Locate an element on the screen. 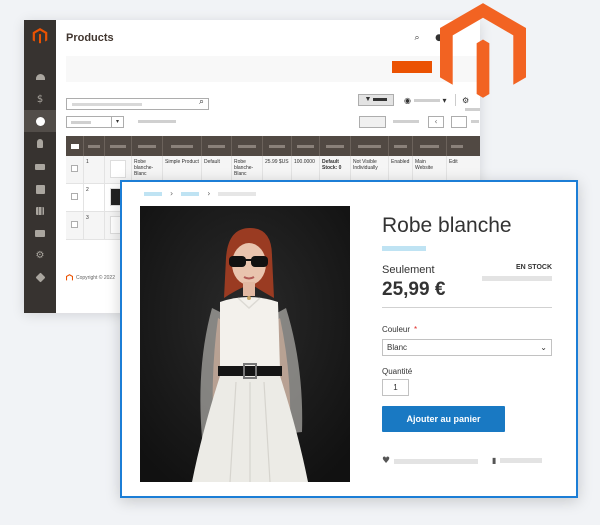 This screenshot has height=525, width=600. name-column-header is located at coordinates (147, 146).